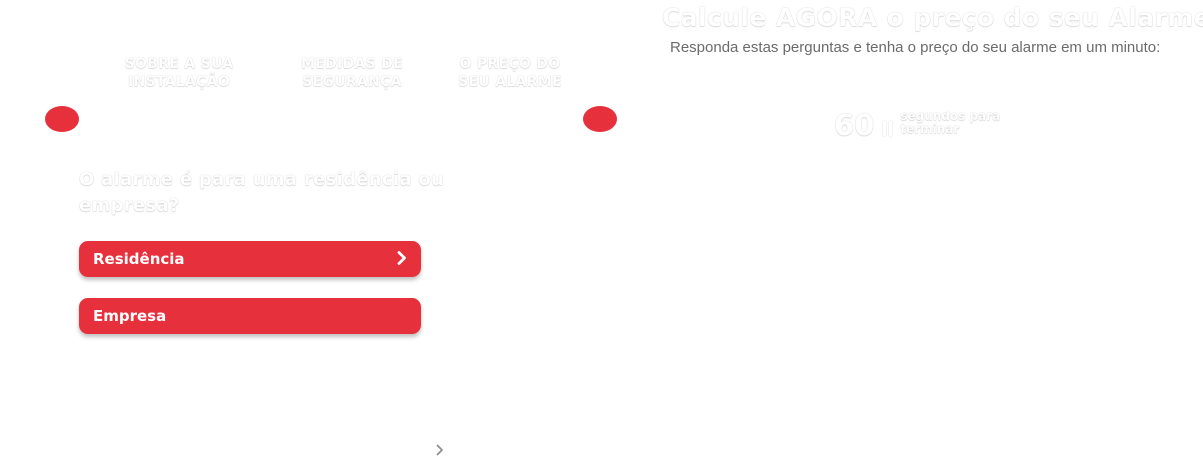 This screenshot has height=465, width=1203. I want to click on page-title: Calcule AGORA o preço do seu Alarme, so click(932, 17).